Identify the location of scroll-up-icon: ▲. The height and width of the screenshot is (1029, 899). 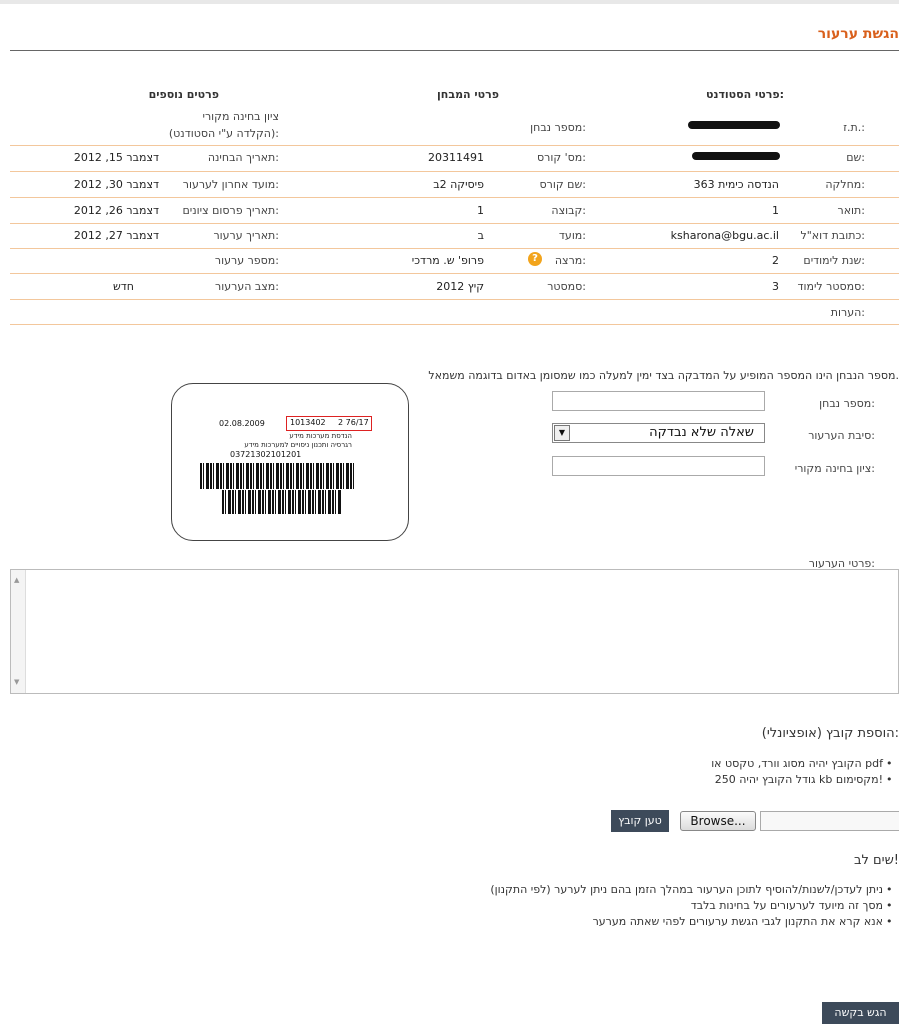
(16, 580).